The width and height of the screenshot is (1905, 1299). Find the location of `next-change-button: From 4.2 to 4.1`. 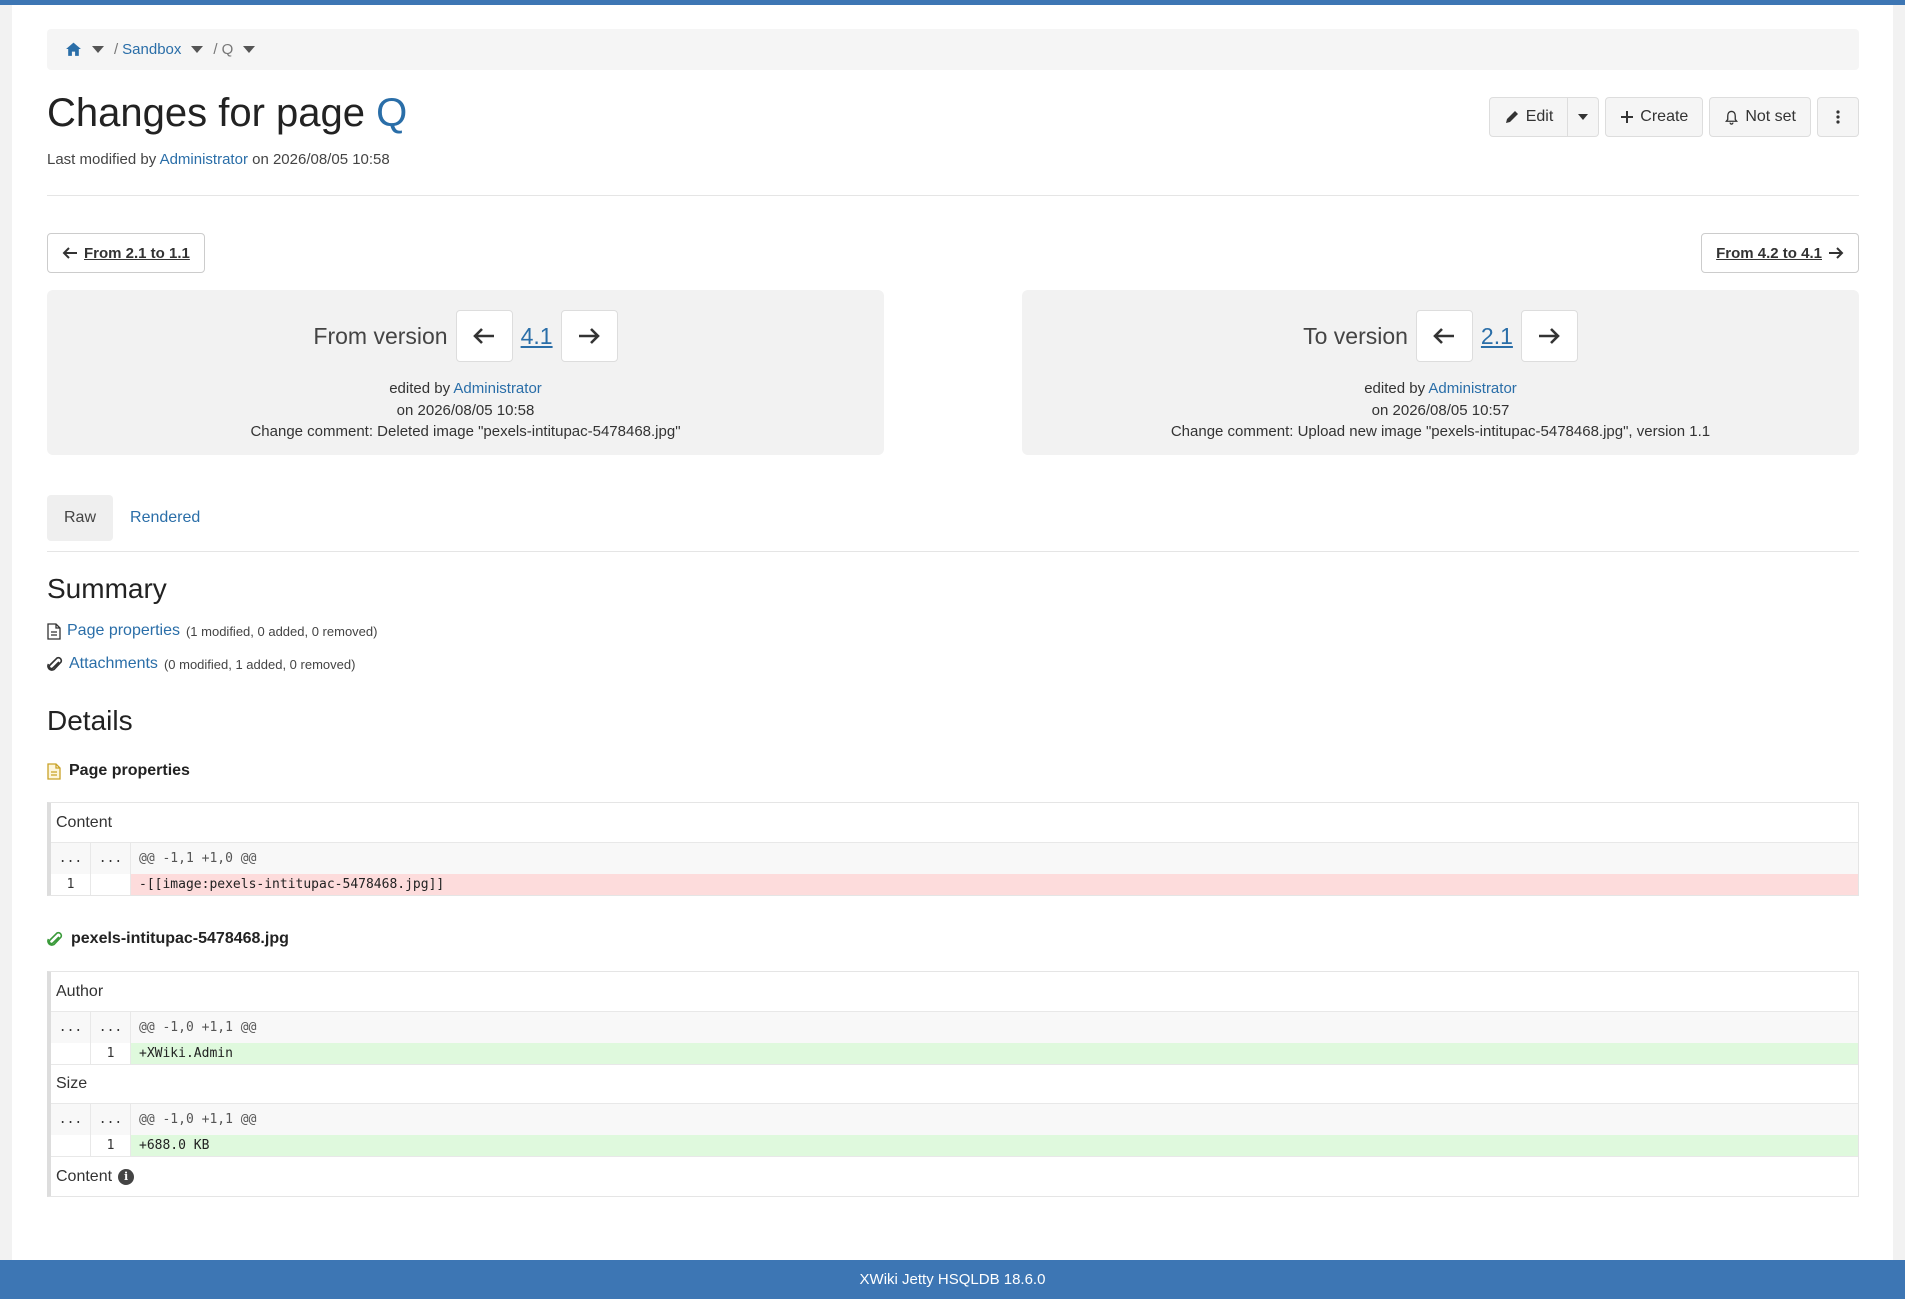

next-change-button: From 4.2 to 4.1 is located at coordinates (1780, 253).